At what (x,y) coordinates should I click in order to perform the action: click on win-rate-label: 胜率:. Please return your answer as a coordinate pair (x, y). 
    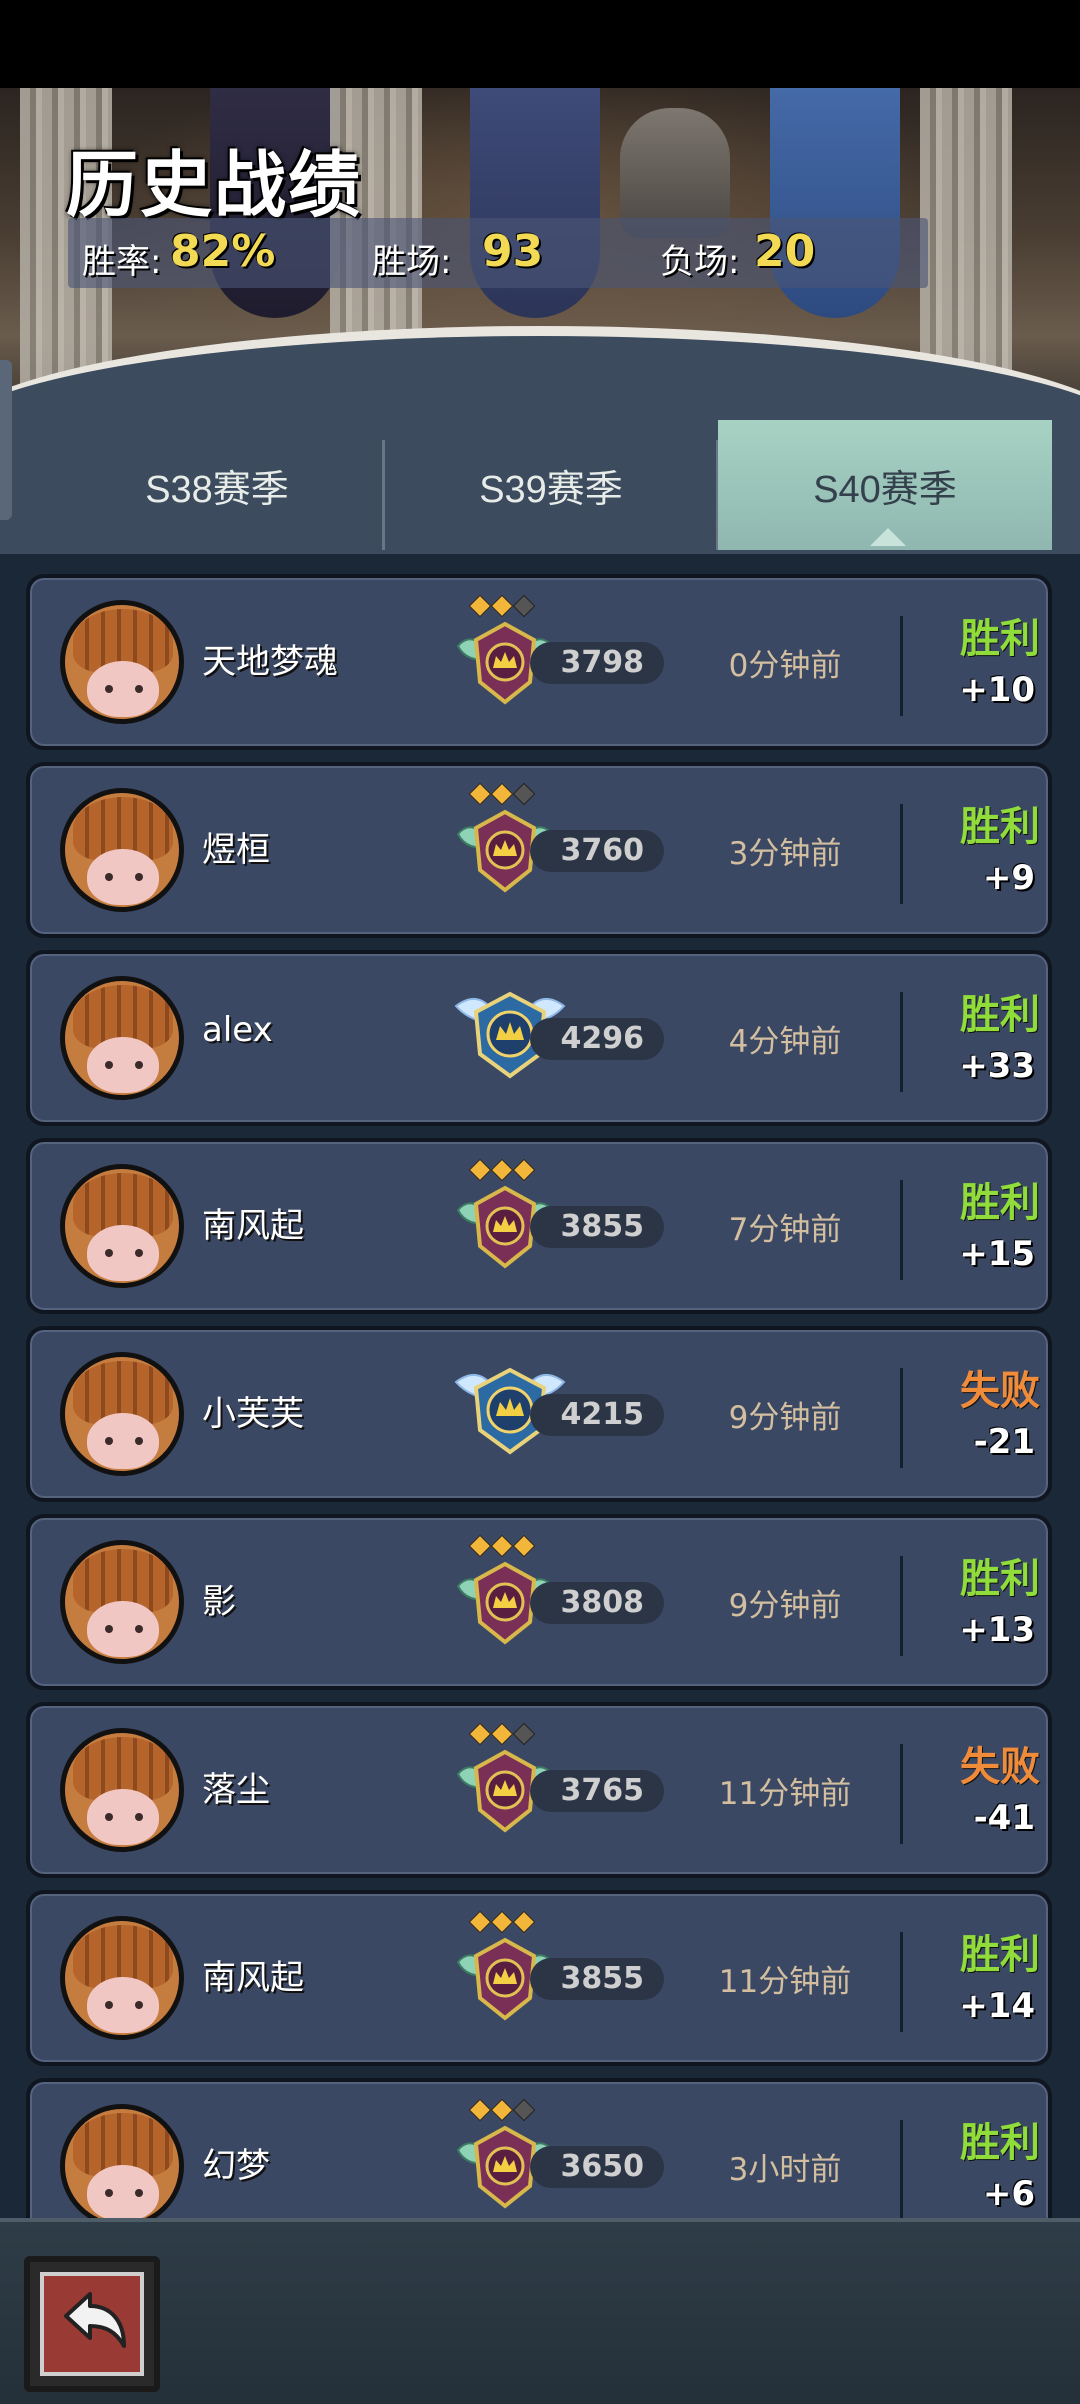
    Looking at the image, I should click on (122, 262).